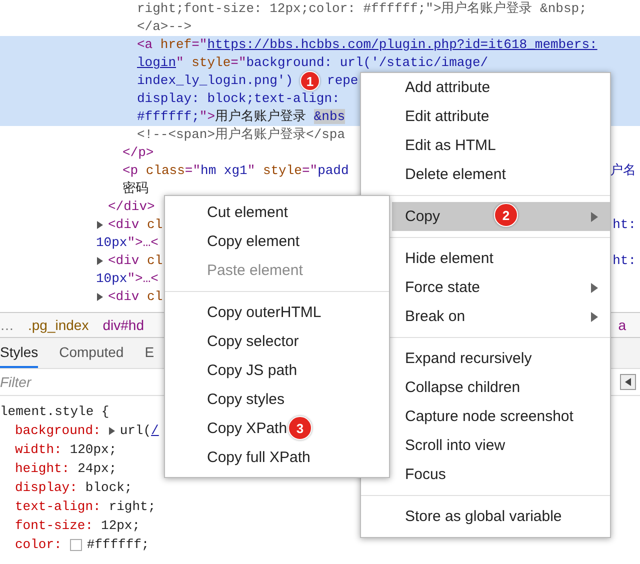 The height and width of the screenshot is (564, 640). I want to click on menu-item: Copy full XPath, so click(258, 457).